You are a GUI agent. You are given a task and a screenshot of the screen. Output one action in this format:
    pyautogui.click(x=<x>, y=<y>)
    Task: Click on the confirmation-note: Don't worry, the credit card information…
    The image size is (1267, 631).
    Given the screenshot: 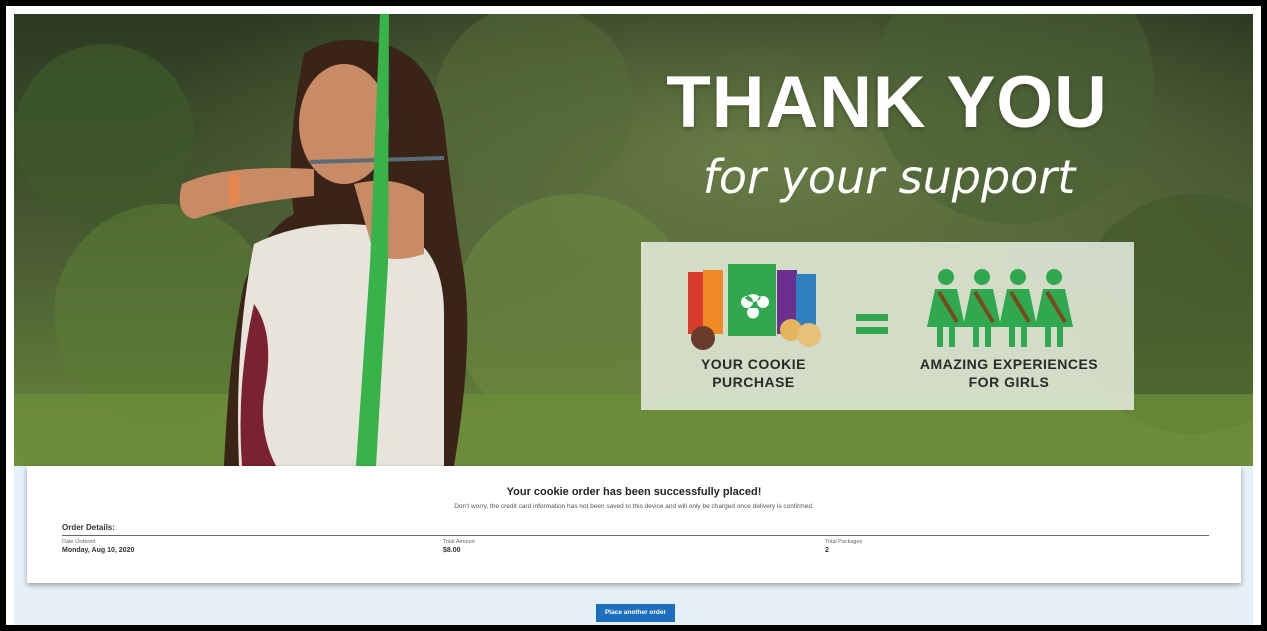 What is the action you would take?
    pyautogui.click(x=634, y=506)
    